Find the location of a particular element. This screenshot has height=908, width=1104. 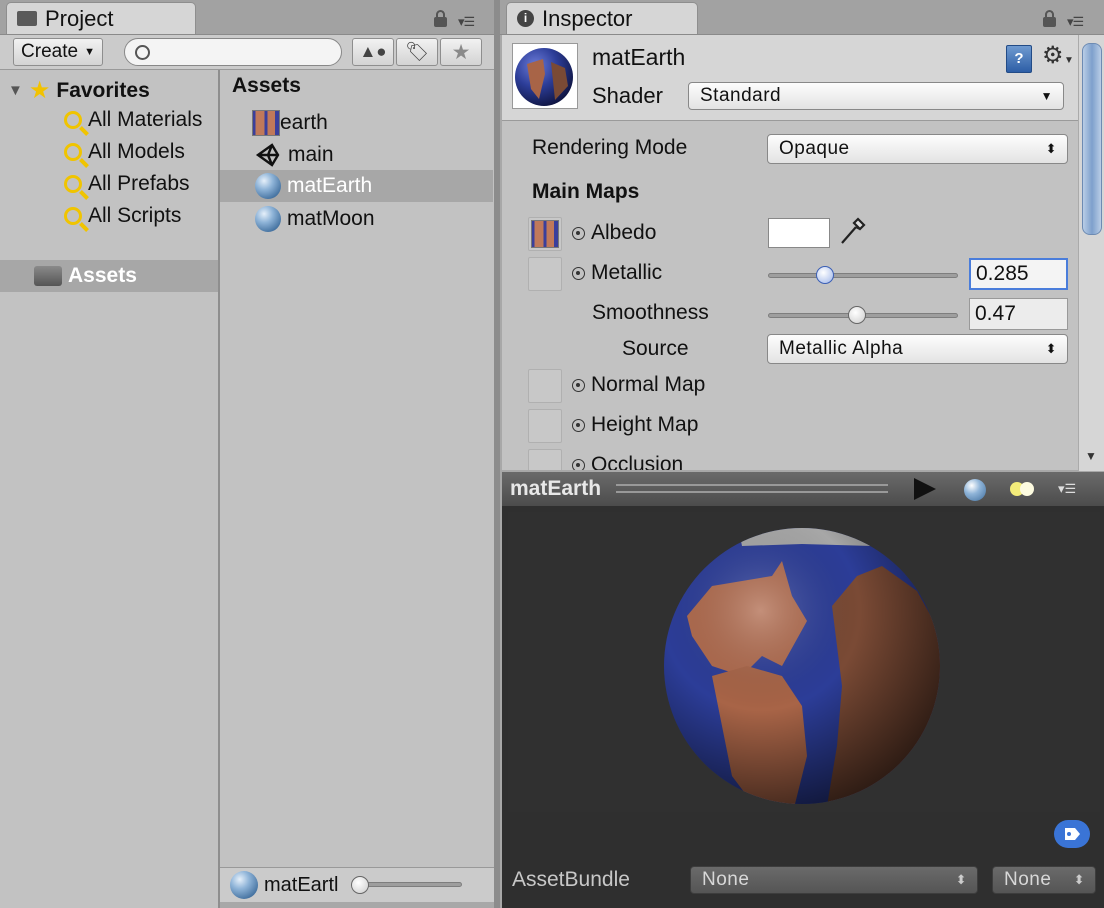

normal-map-label: Normal Map is located at coordinates (648, 384).